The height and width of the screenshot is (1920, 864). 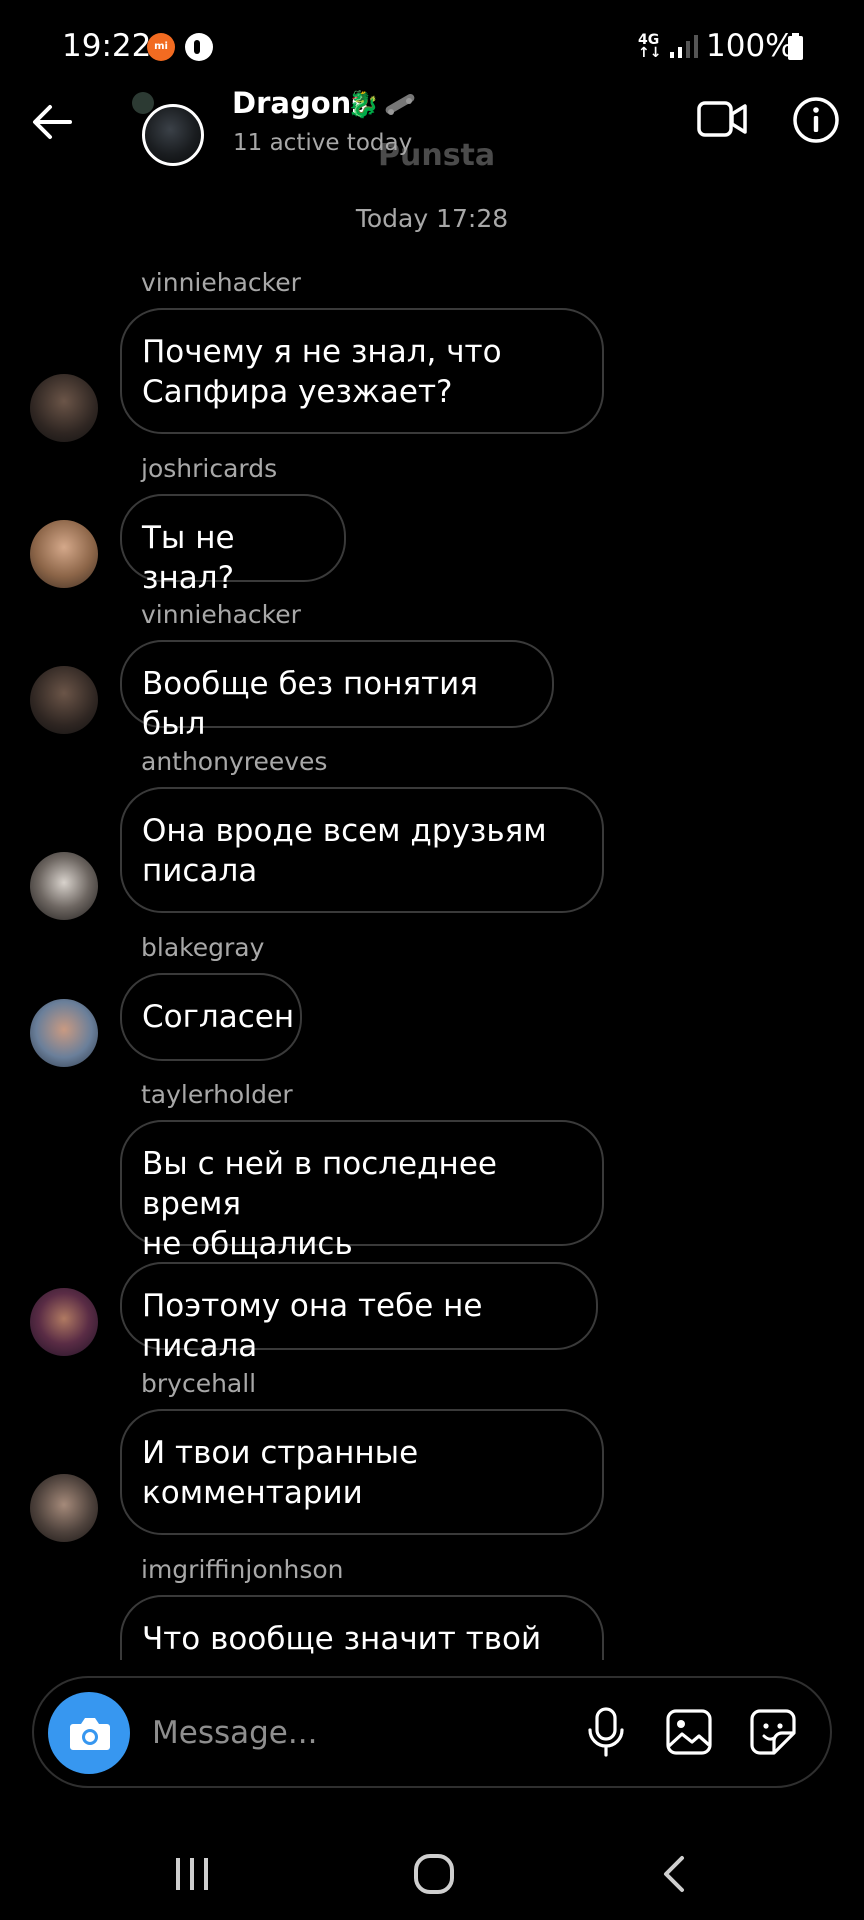 What do you see at coordinates (773, 1732) in the screenshot?
I see `sticker-icon` at bounding box center [773, 1732].